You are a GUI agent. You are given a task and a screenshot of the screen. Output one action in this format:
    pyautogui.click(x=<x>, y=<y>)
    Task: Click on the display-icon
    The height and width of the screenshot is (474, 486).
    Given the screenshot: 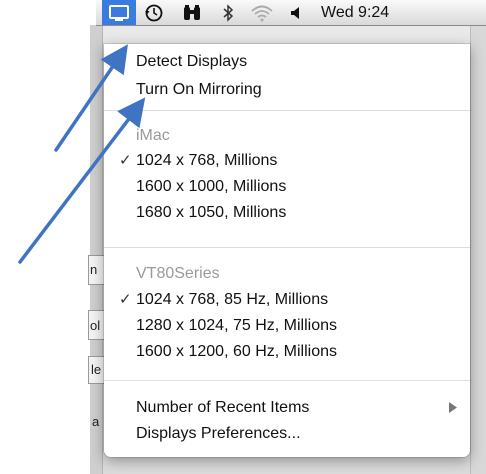 What is the action you would take?
    pyautogui.click(x=119, y=12)
    